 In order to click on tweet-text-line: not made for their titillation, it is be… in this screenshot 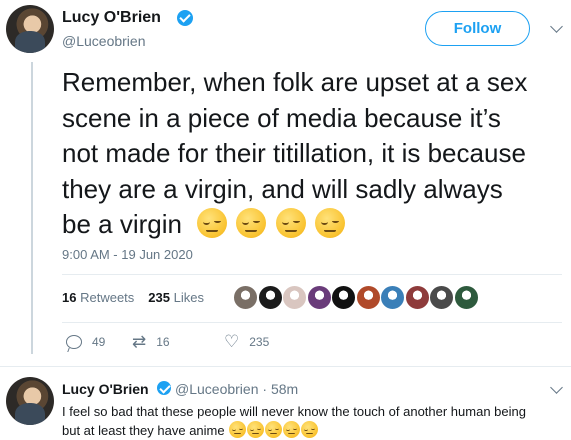, I will do `click(294, 153)`.